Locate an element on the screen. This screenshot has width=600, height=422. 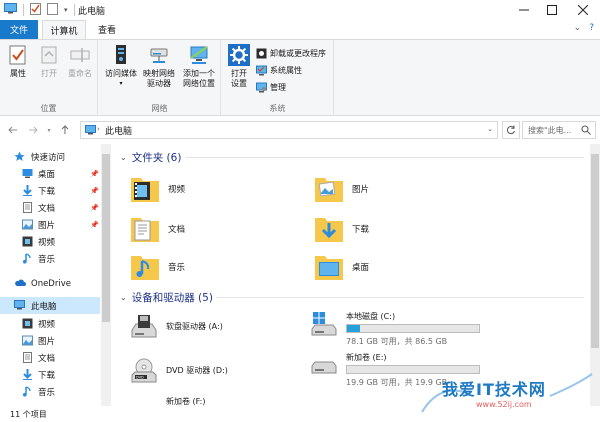
nav-this-pc: 此电脑 is located at coordinates (50, 305).